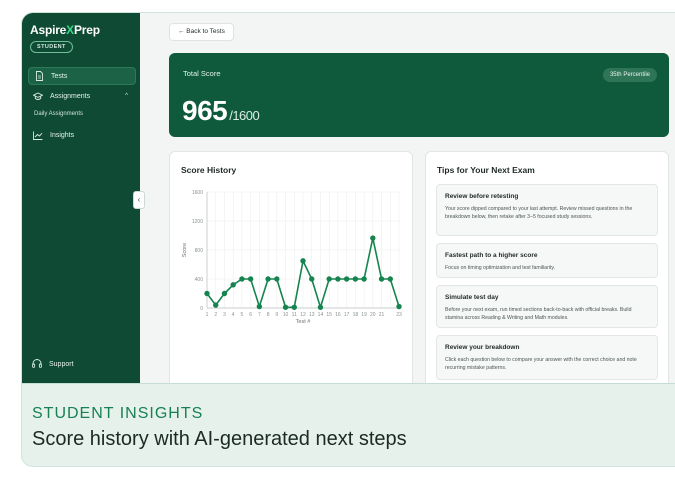 The image size is (675, 478). I want to click on line-chart-icon, so click(38, 135).